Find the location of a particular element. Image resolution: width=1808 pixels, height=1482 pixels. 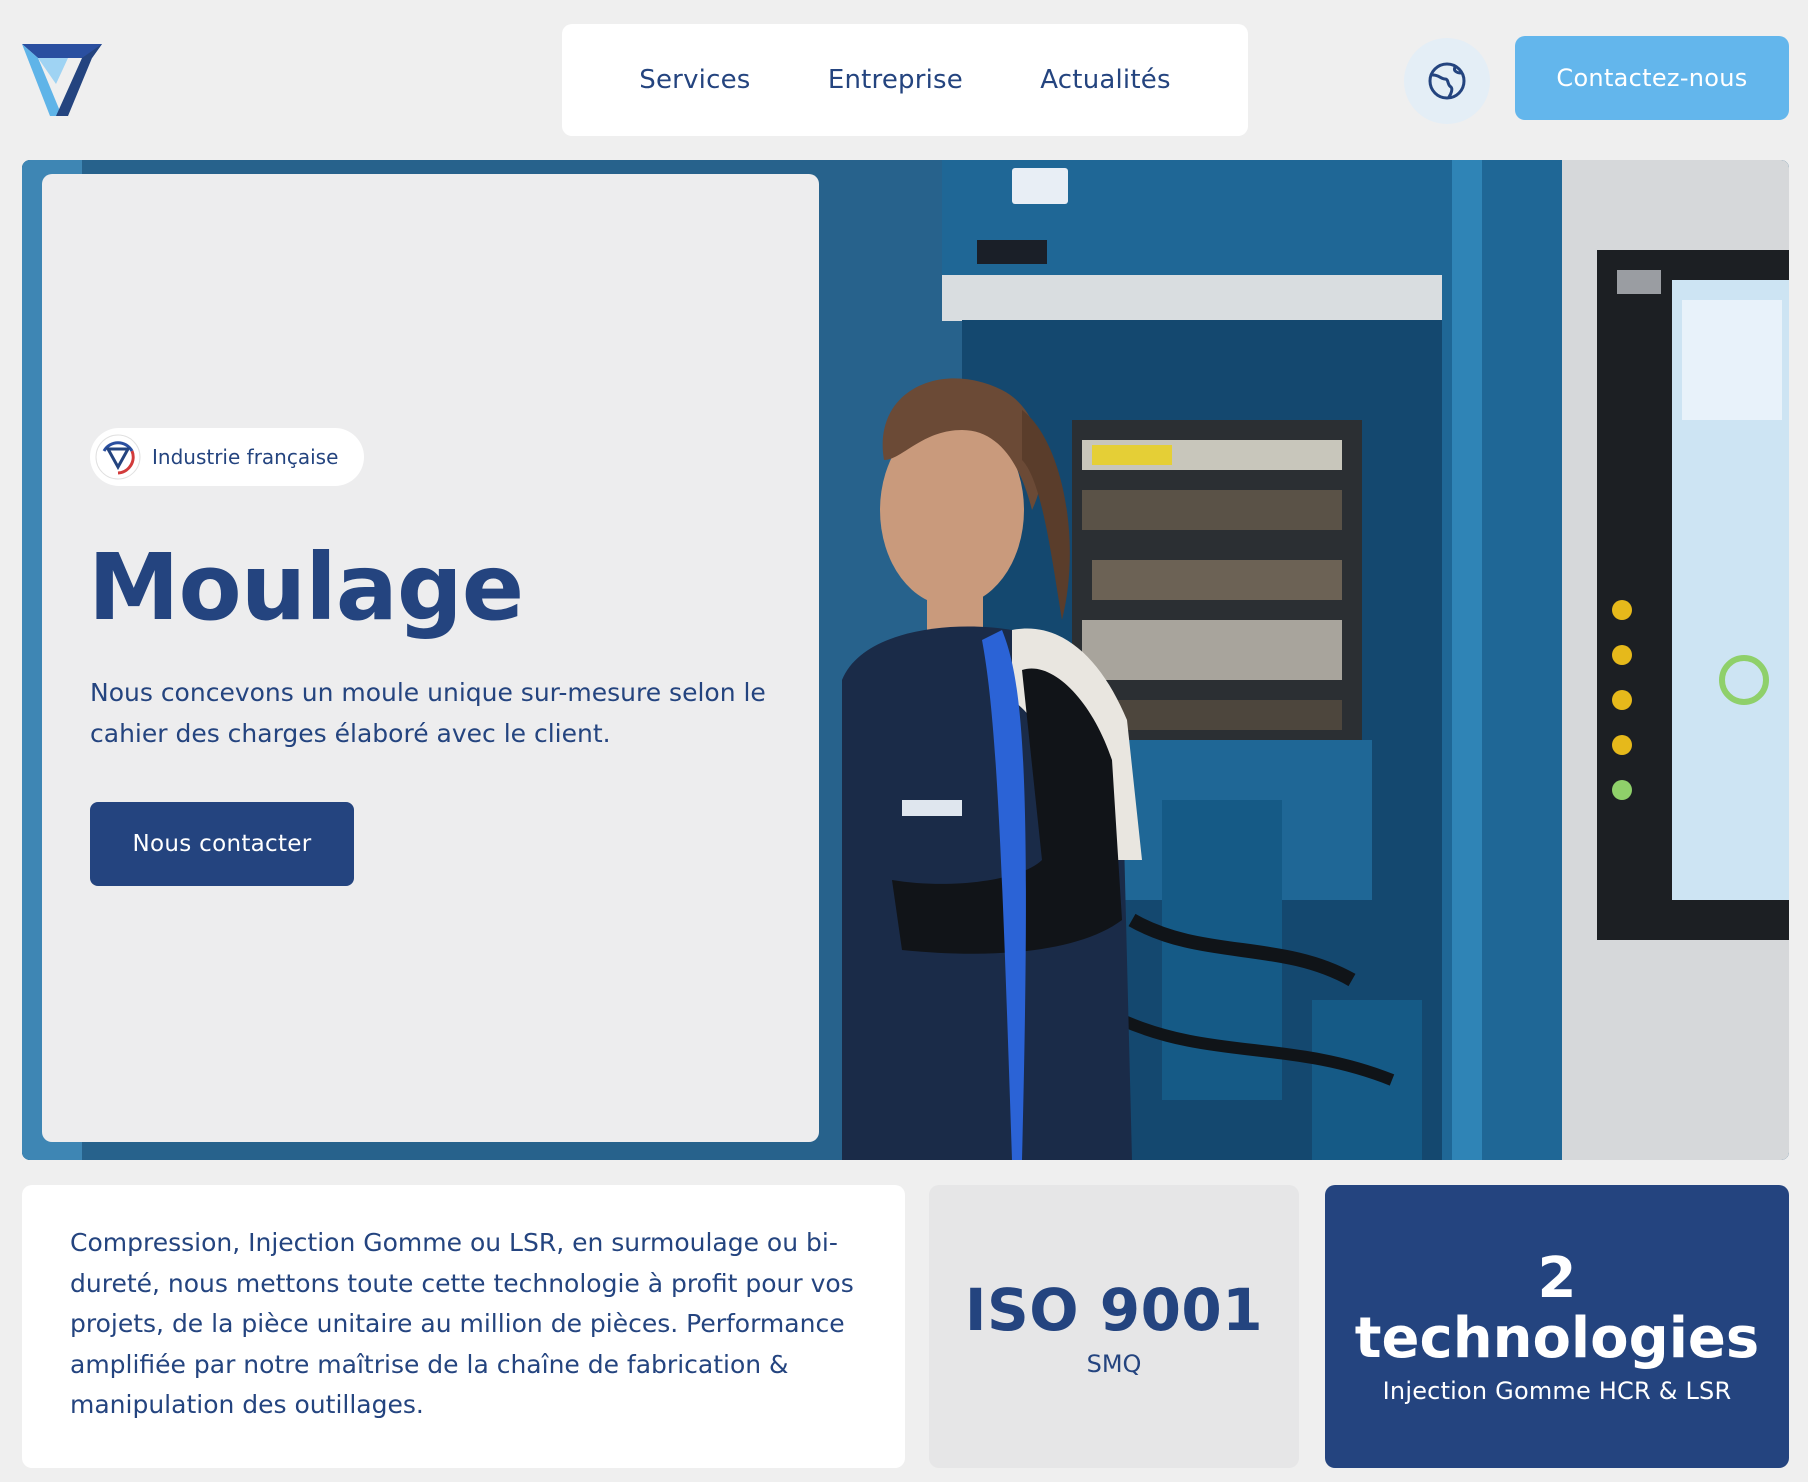

nav-actualites: Actualités is located at coordinates (1105, 80).